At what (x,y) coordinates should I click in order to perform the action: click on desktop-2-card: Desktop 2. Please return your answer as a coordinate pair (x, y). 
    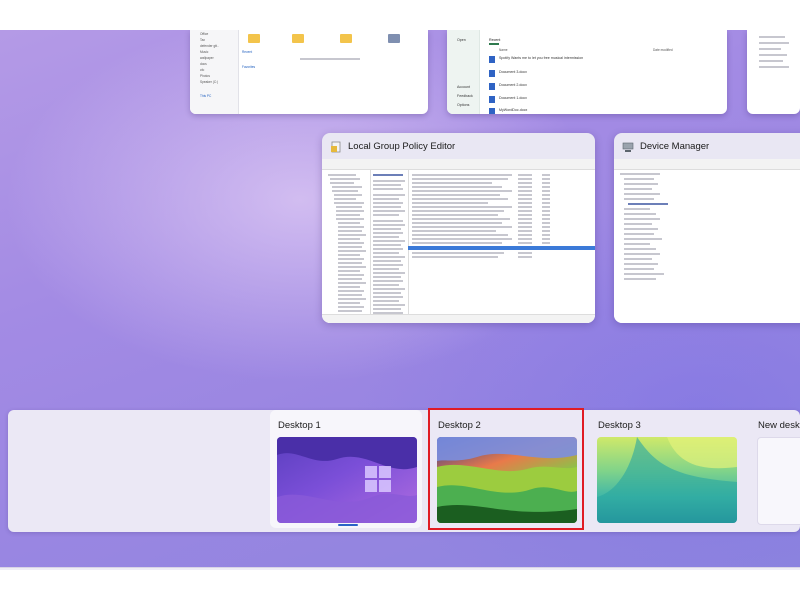
    Looking at the image, I should click on (506, 469).